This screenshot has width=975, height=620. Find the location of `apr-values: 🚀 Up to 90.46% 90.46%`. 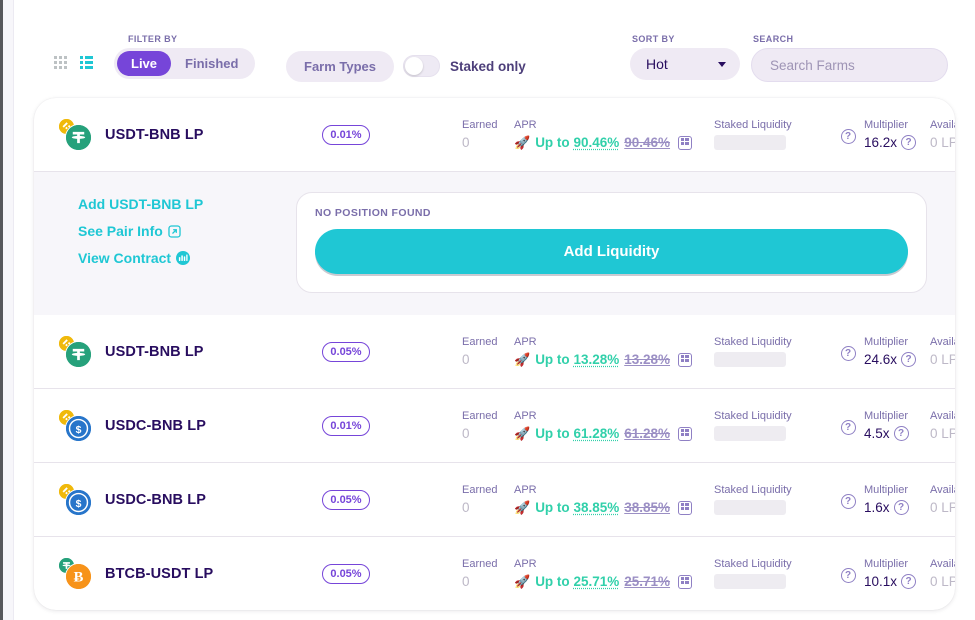

apr-values: 🚀 Up to 90.46% 90.46% is located at coordinates (614, 142).